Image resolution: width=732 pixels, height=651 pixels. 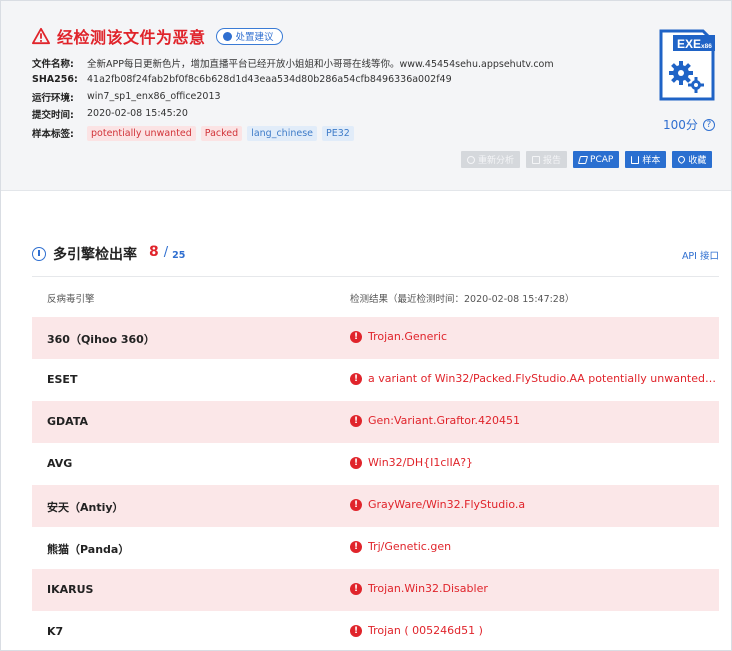 I want to click on score-value: 100分, so click(x=680, y=125).